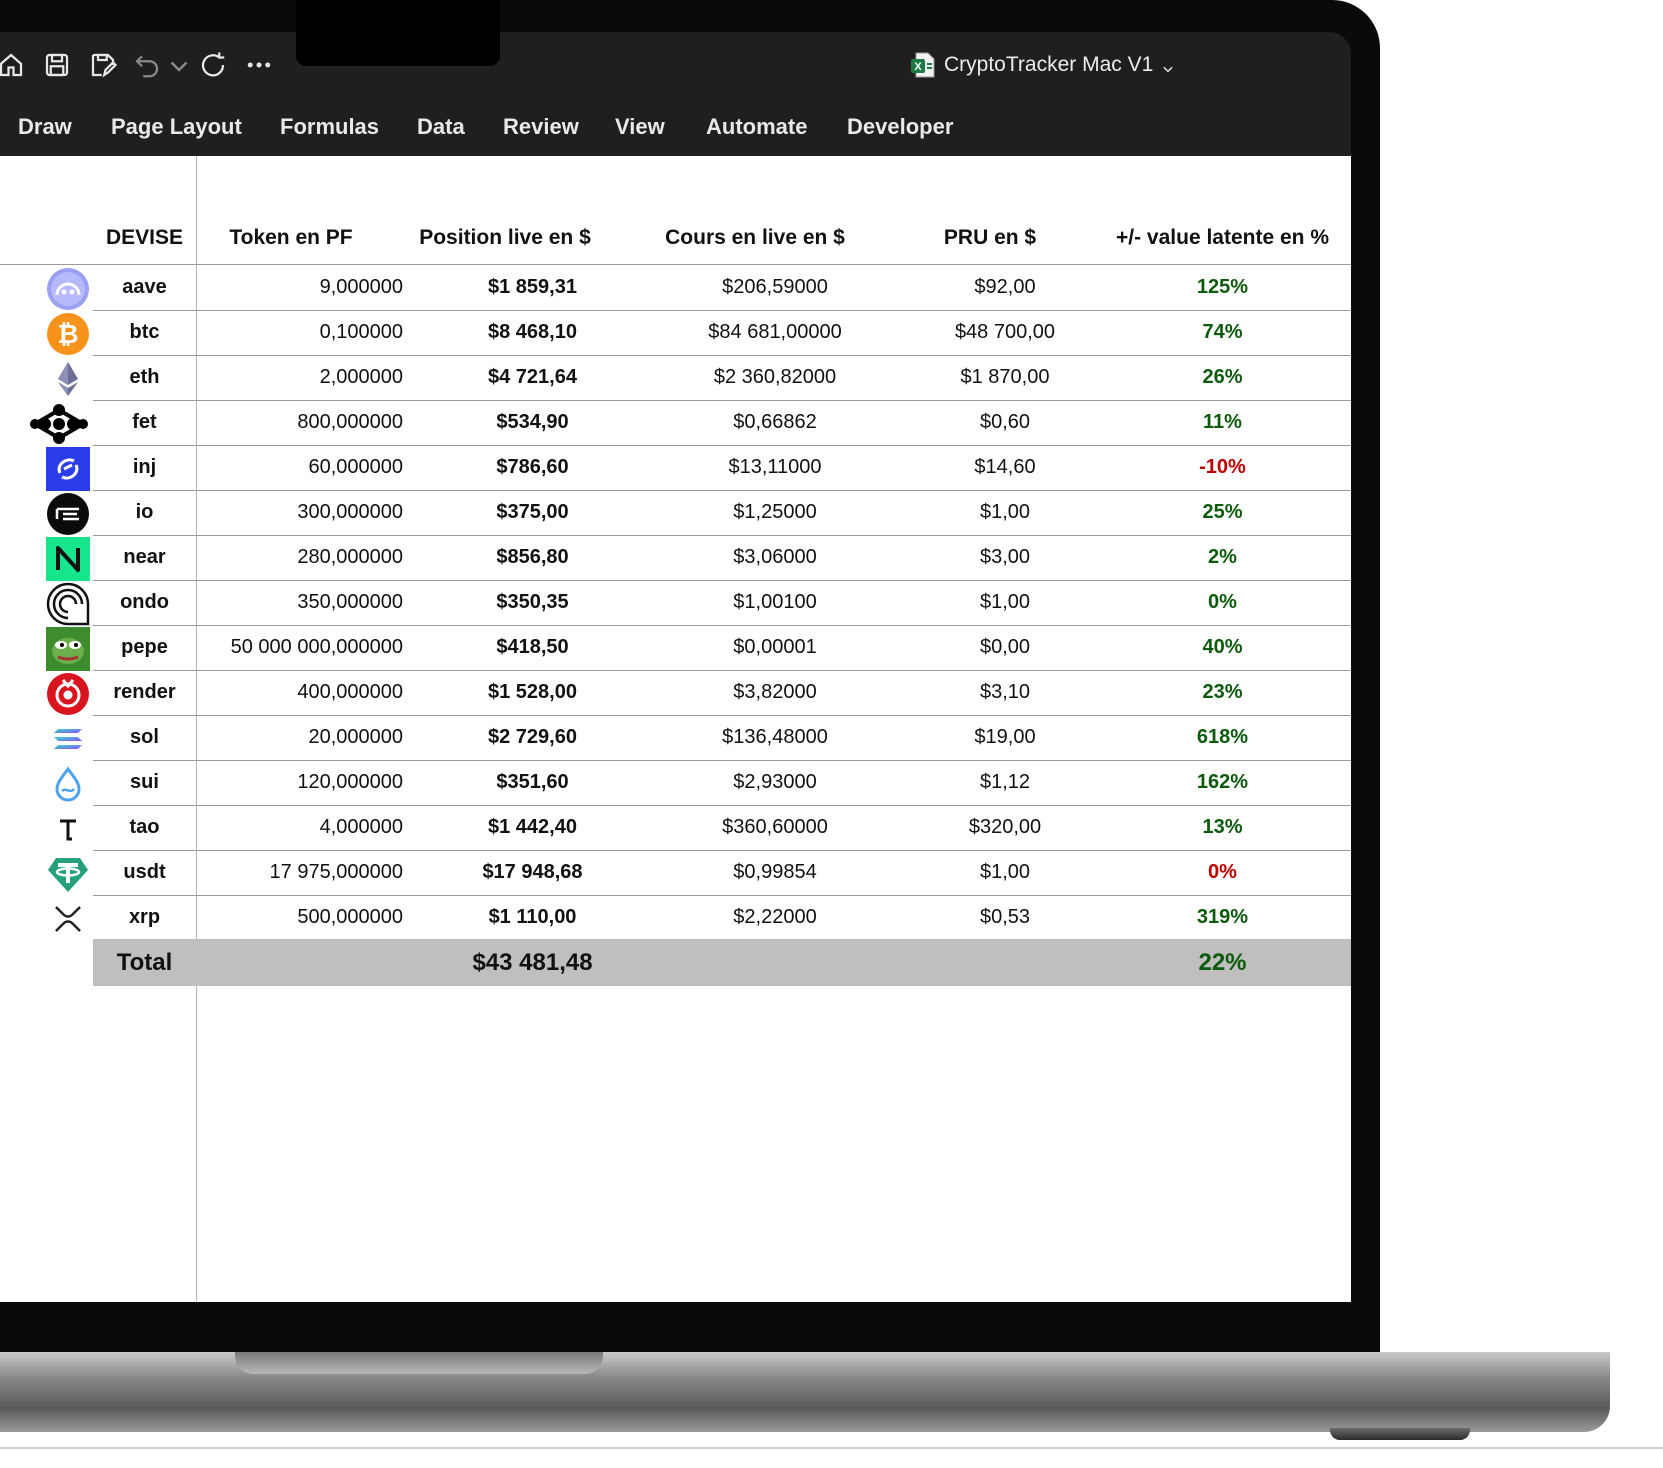  I want to click on cell-position: $351,60, so click(532, 782).